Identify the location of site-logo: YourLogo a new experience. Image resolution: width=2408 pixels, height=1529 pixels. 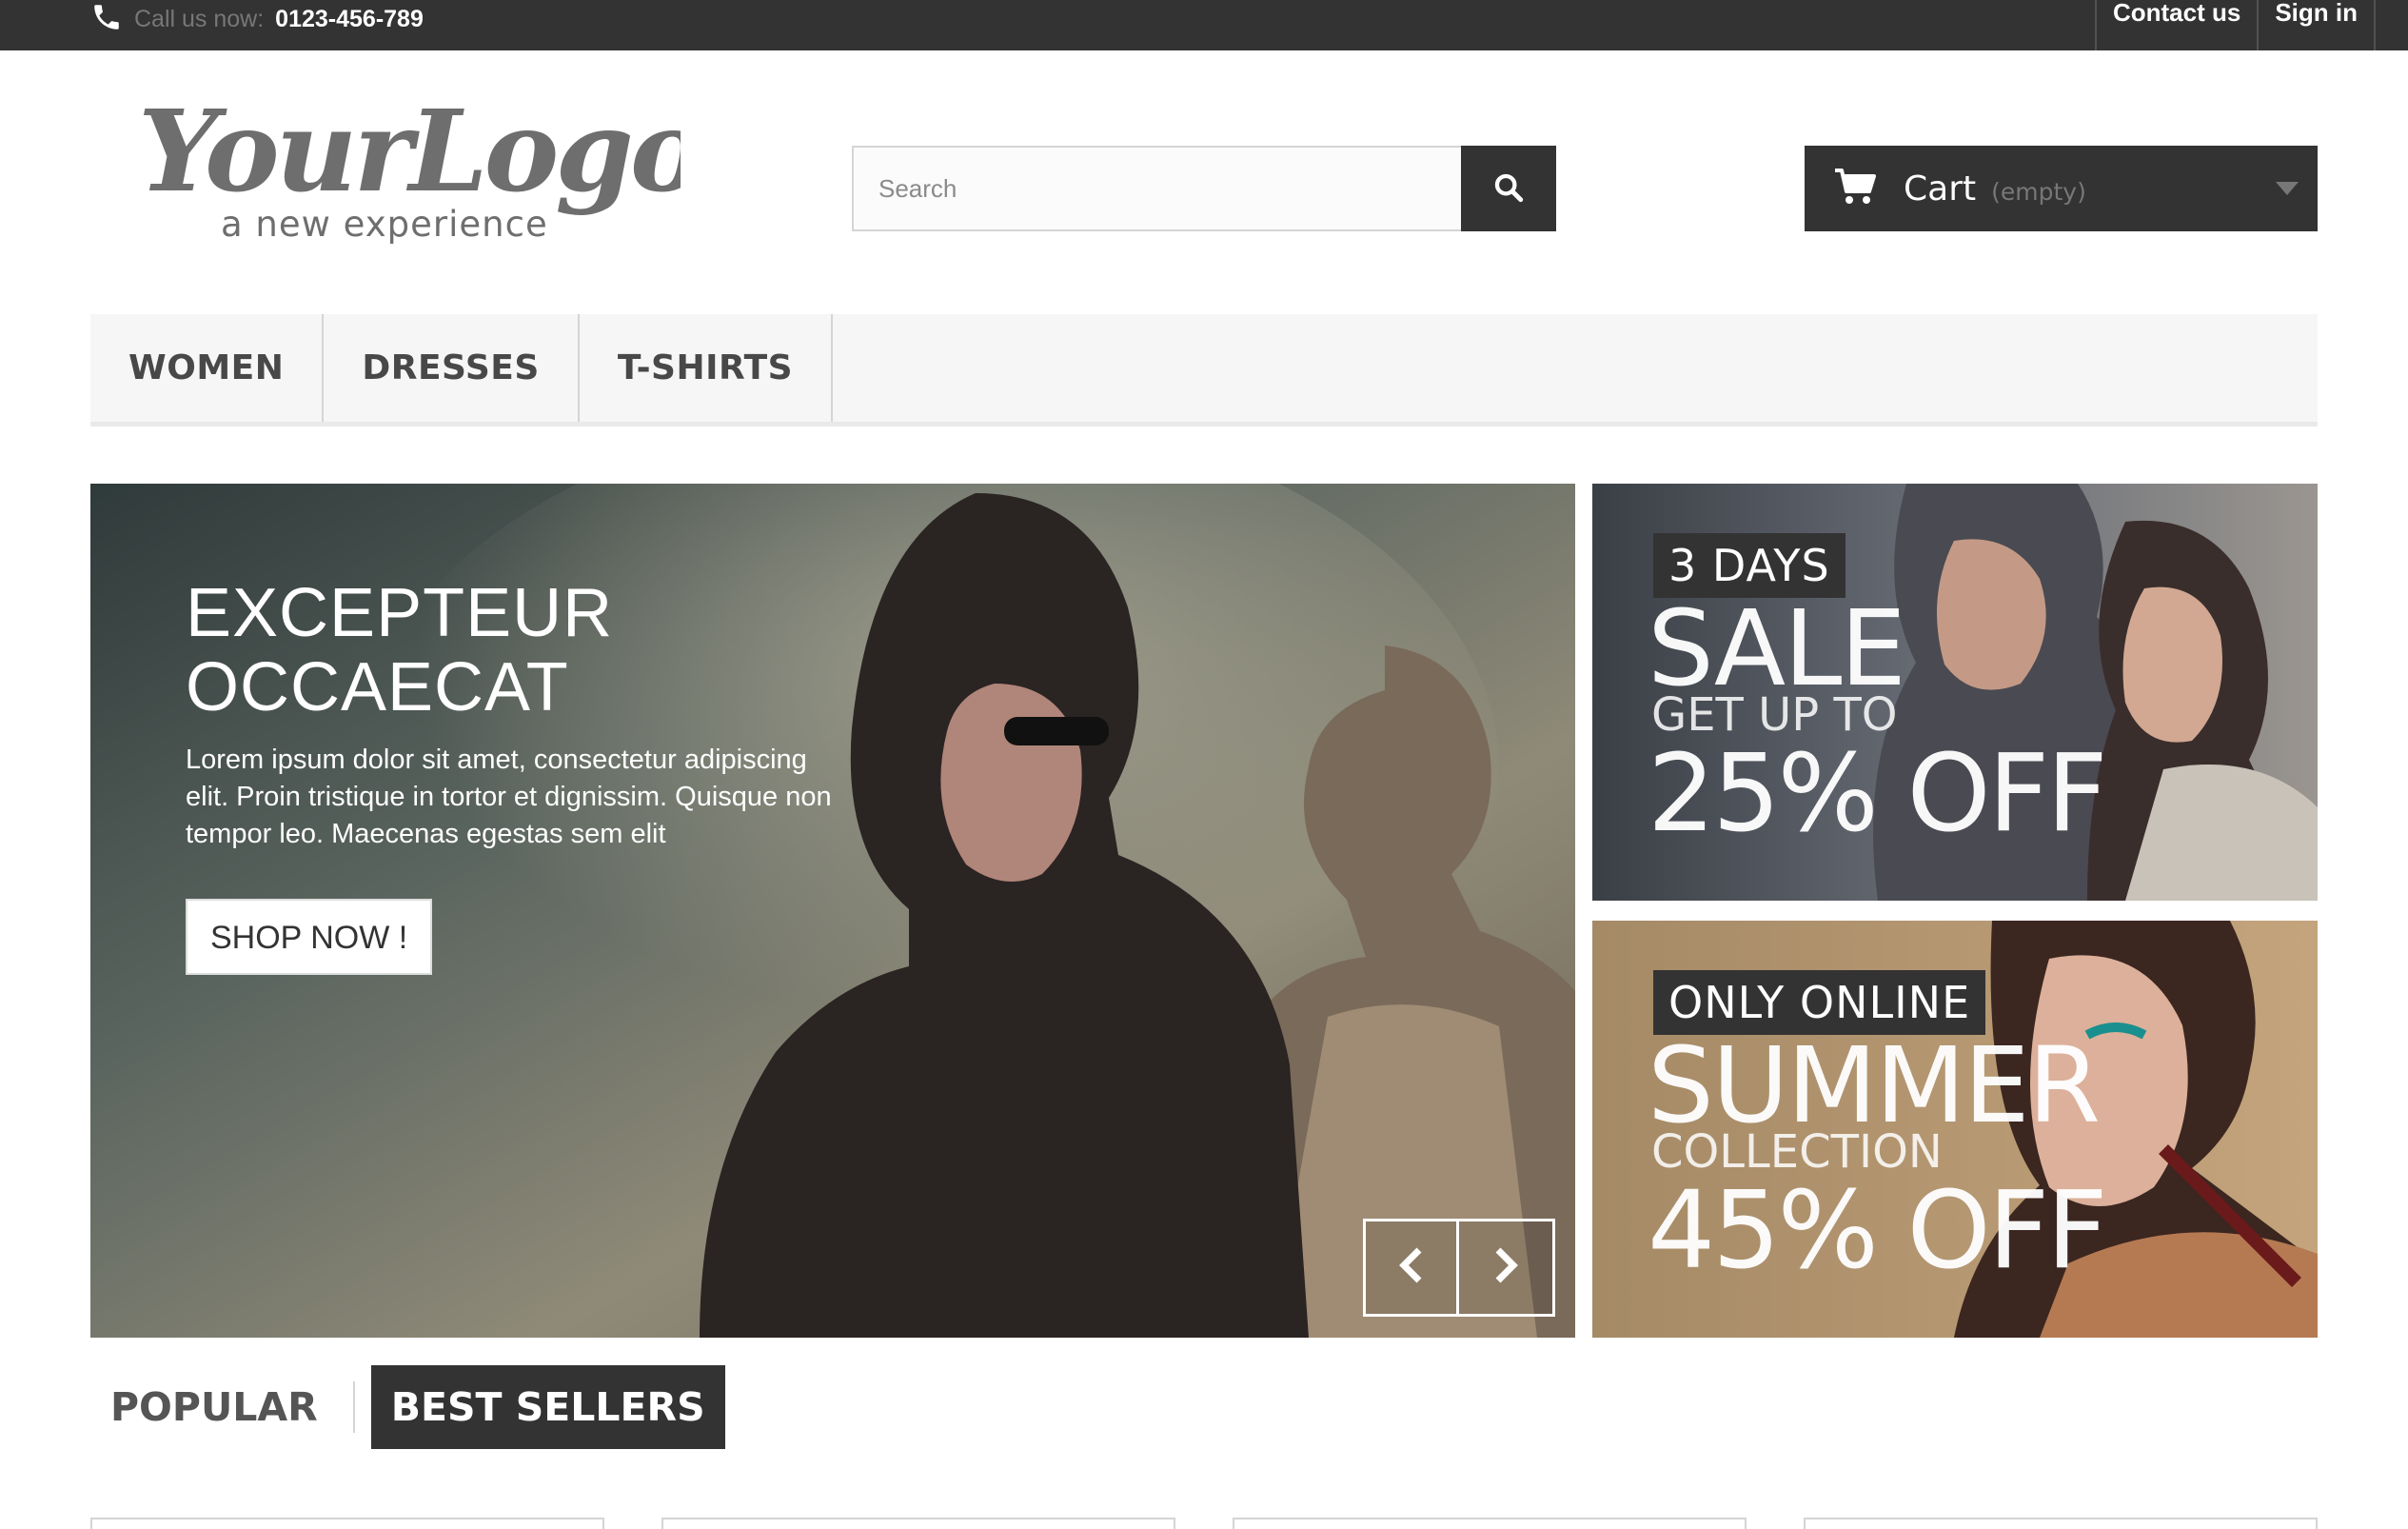
(421, 168).